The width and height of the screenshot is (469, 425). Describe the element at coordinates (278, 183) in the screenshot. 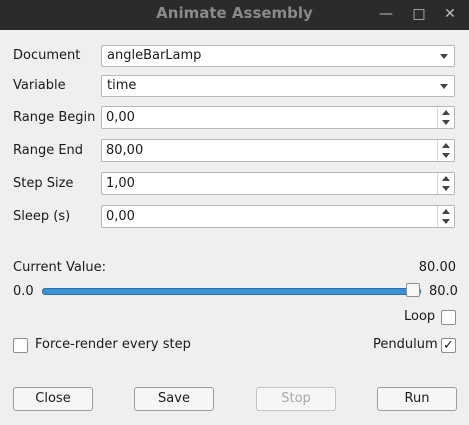

I see `step-size-spinbox: 1,00` at that location.